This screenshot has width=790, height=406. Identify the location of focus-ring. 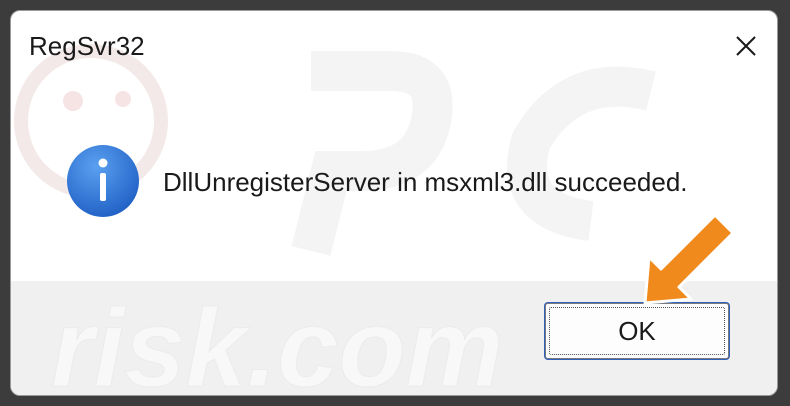
(637, 331).